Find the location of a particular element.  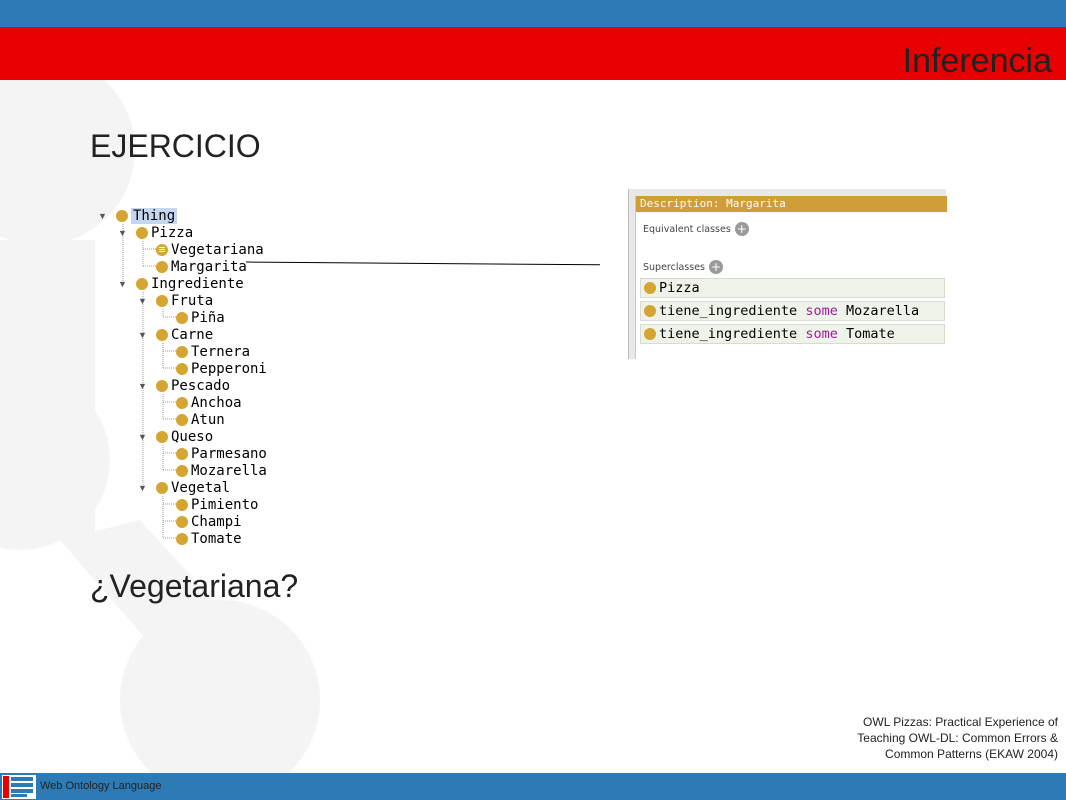

add-superclass-button: + is located at coordinates (716, 267).